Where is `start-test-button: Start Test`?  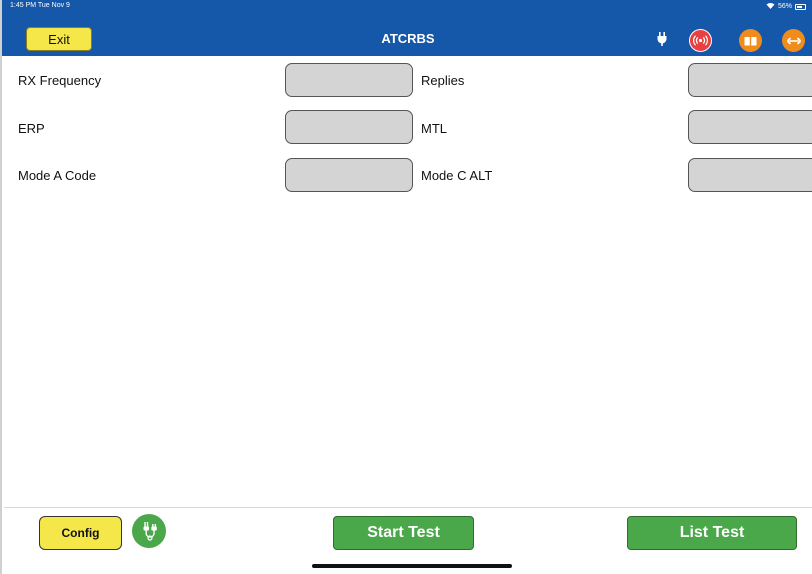
start-test-button: Start Test is located at coordinates (403, 533).